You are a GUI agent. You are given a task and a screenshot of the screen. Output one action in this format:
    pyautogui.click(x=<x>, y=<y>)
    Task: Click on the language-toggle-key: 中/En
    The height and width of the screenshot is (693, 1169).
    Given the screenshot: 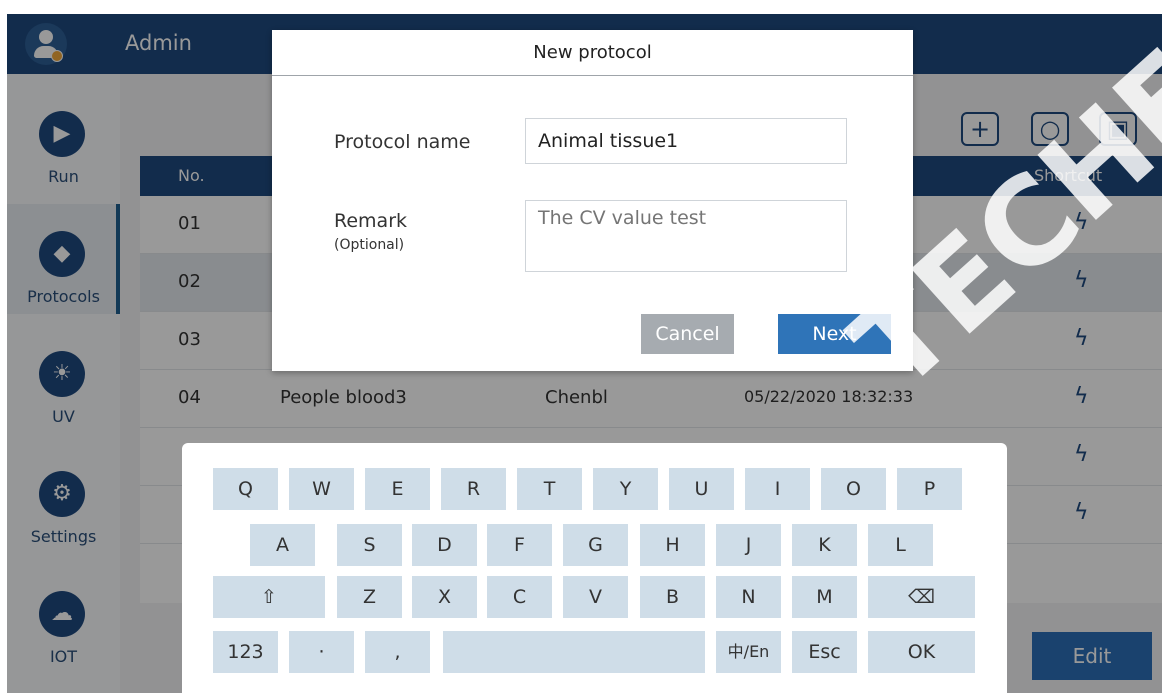 What is the action you would take?
    pyautogui.click(x=748, y=652)
    